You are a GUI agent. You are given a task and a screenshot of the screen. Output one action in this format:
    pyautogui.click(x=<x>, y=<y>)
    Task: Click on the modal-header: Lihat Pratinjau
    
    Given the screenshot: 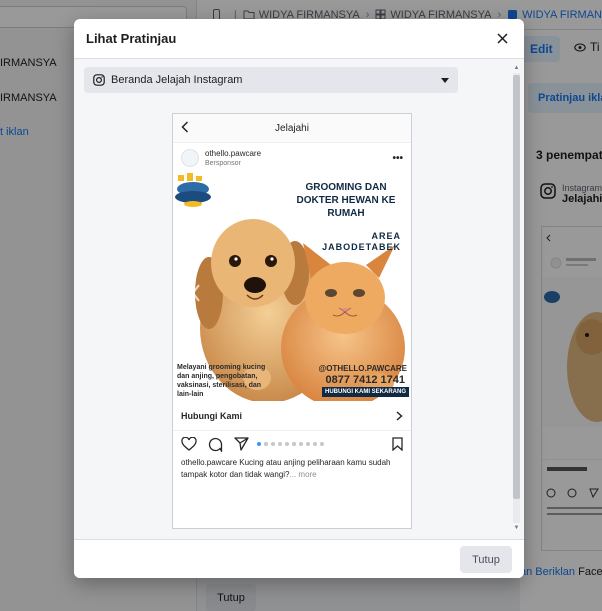 What is the action you would take?
    pyautogui.click(x=299, y=39)
    